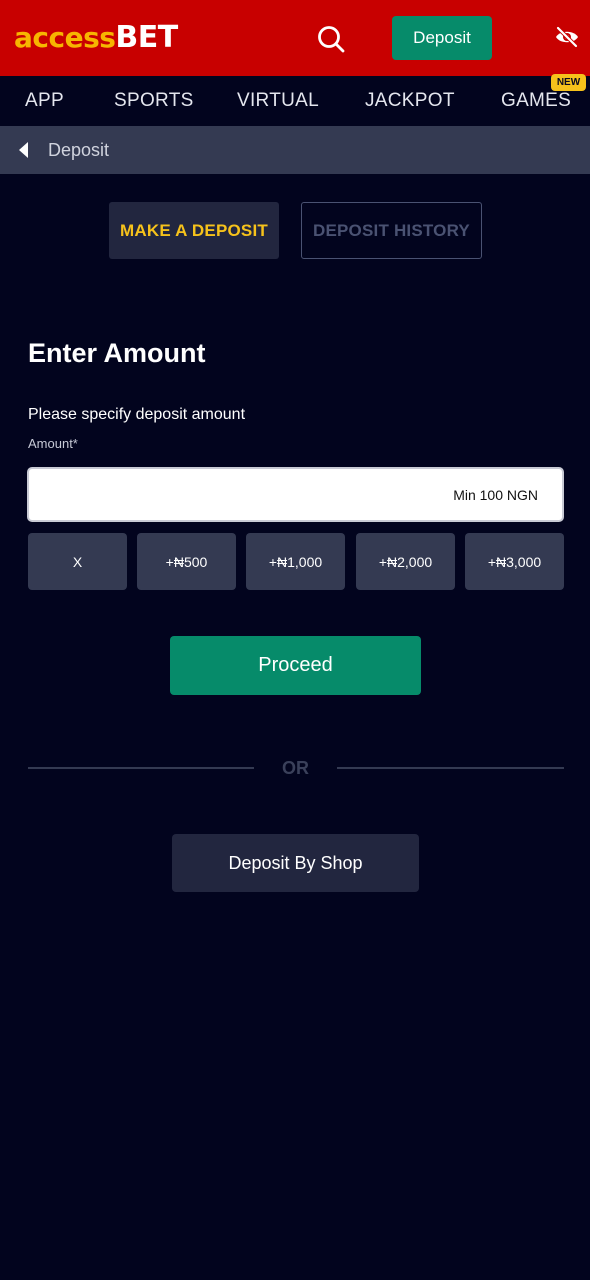  I want to click on quick-amount-500-button: +₦500, so click(186, 561).